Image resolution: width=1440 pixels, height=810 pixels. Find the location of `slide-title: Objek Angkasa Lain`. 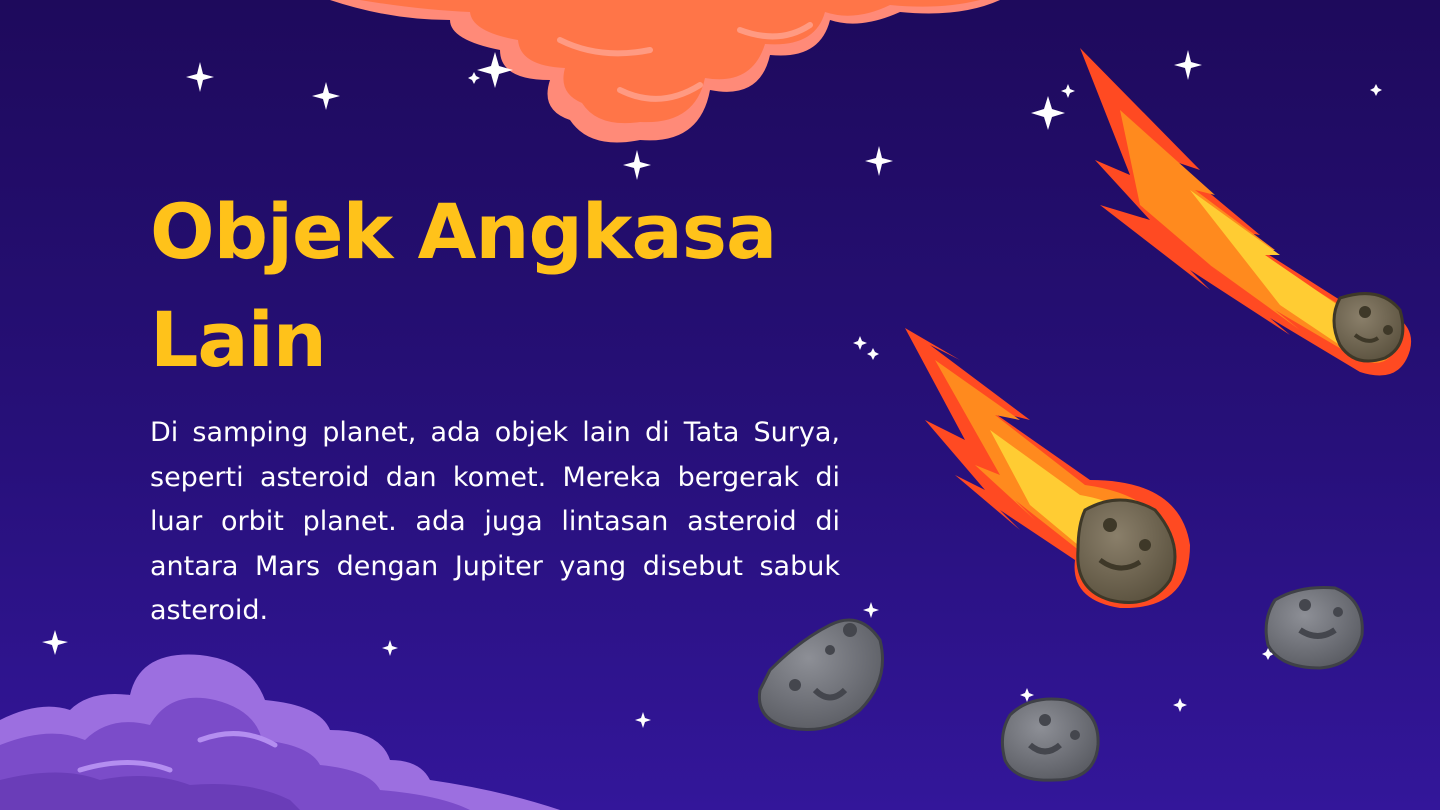

slide-title: Objek Angkasa Lain is located at coordinates (463, 286).